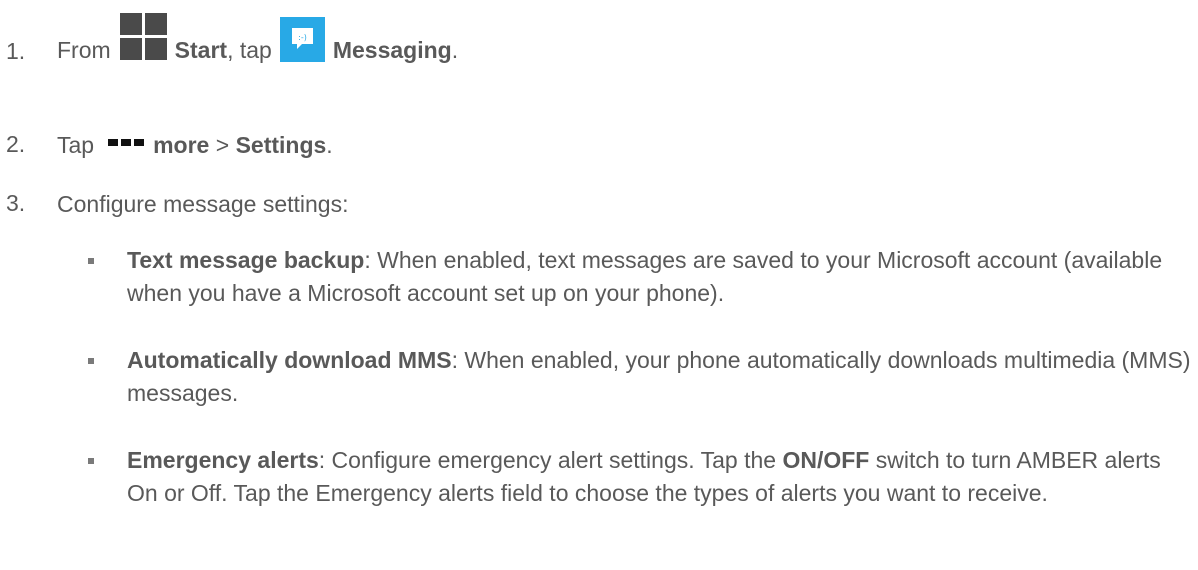  What do you see at coordinates (289, 360) in the screenshot?
I see `bullet-title: Automatically download MMS` at bounding box center [289, 360].